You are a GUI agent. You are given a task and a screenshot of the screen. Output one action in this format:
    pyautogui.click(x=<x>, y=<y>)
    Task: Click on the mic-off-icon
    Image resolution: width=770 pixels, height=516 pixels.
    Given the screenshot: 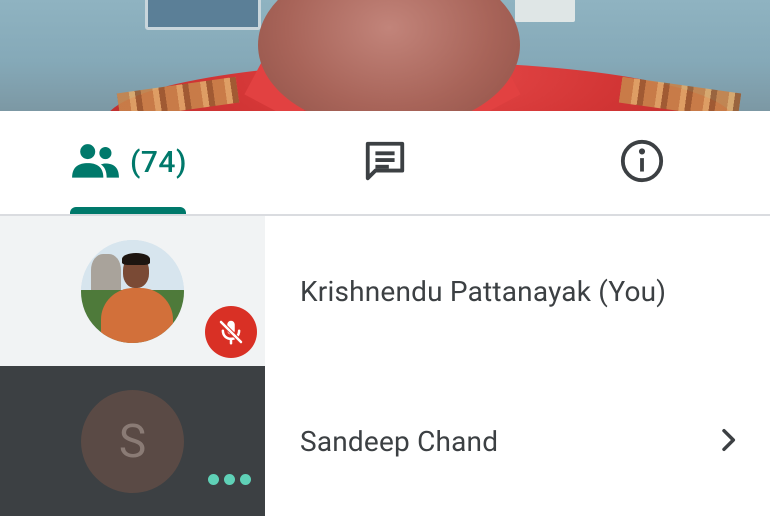 What is the action you would take?
    pyautogui.click(x=231, y=332)
    